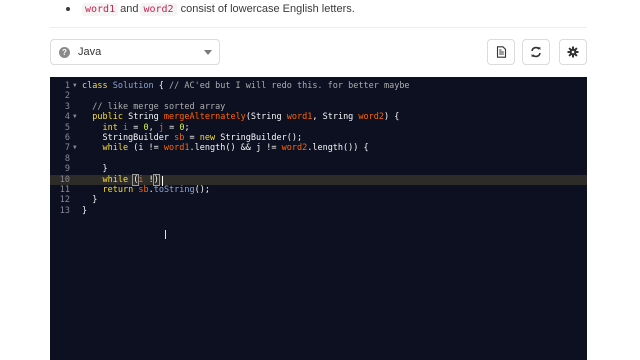  What do you see at coordinates (202, 190) in the screenshot?
I see `code-token: ();` at bounding box center [202, 190].